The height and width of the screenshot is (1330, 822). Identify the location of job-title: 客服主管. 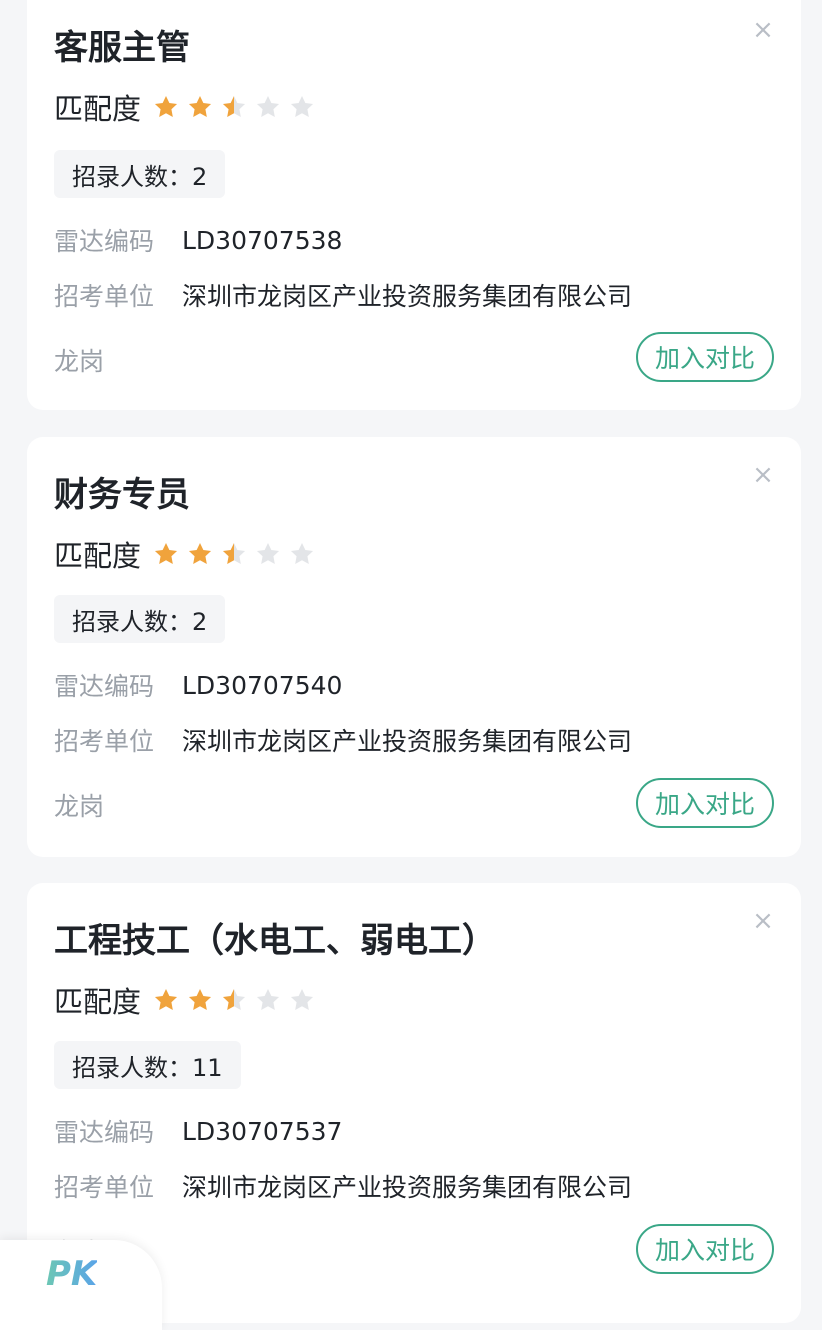
(122, 48).